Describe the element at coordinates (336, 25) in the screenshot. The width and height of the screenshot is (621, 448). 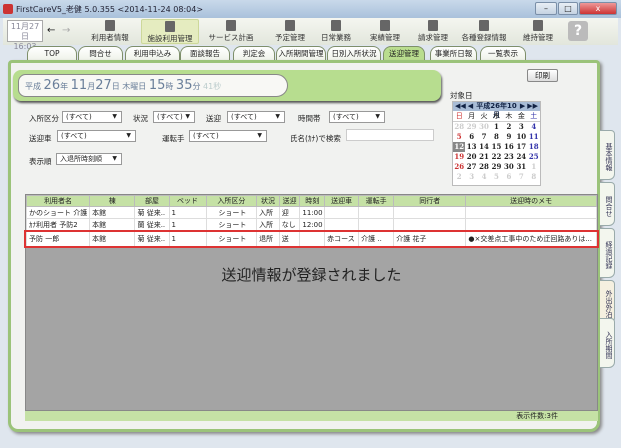
I see `clipboard-icon` at that location.